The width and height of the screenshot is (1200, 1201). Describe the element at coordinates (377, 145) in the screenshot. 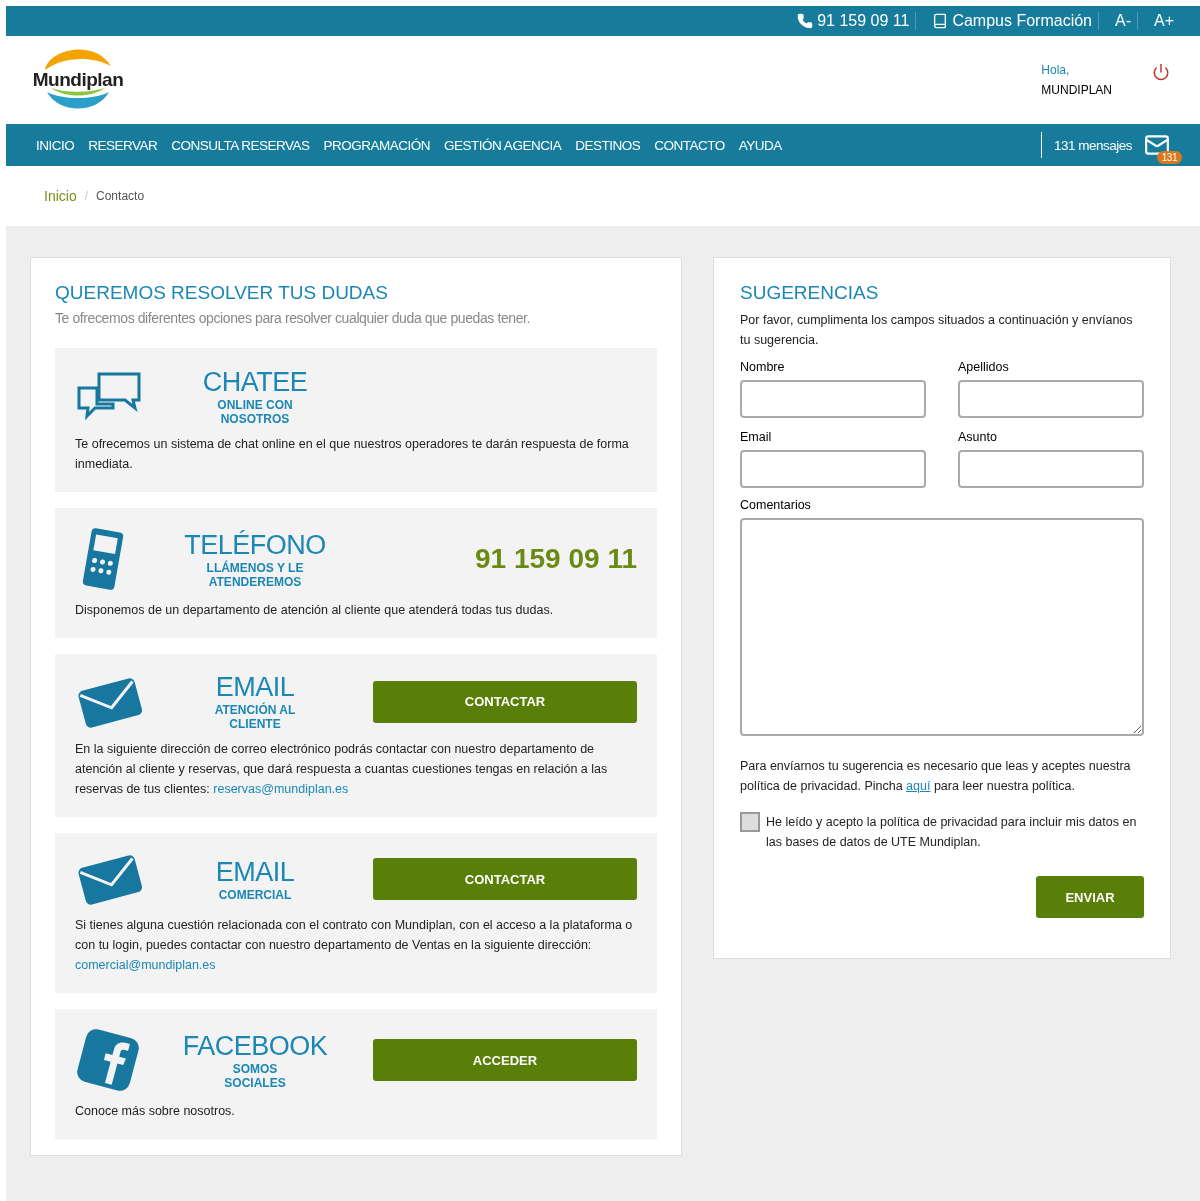

I see `nav-item: PROGRAMACIÓN` at that location.